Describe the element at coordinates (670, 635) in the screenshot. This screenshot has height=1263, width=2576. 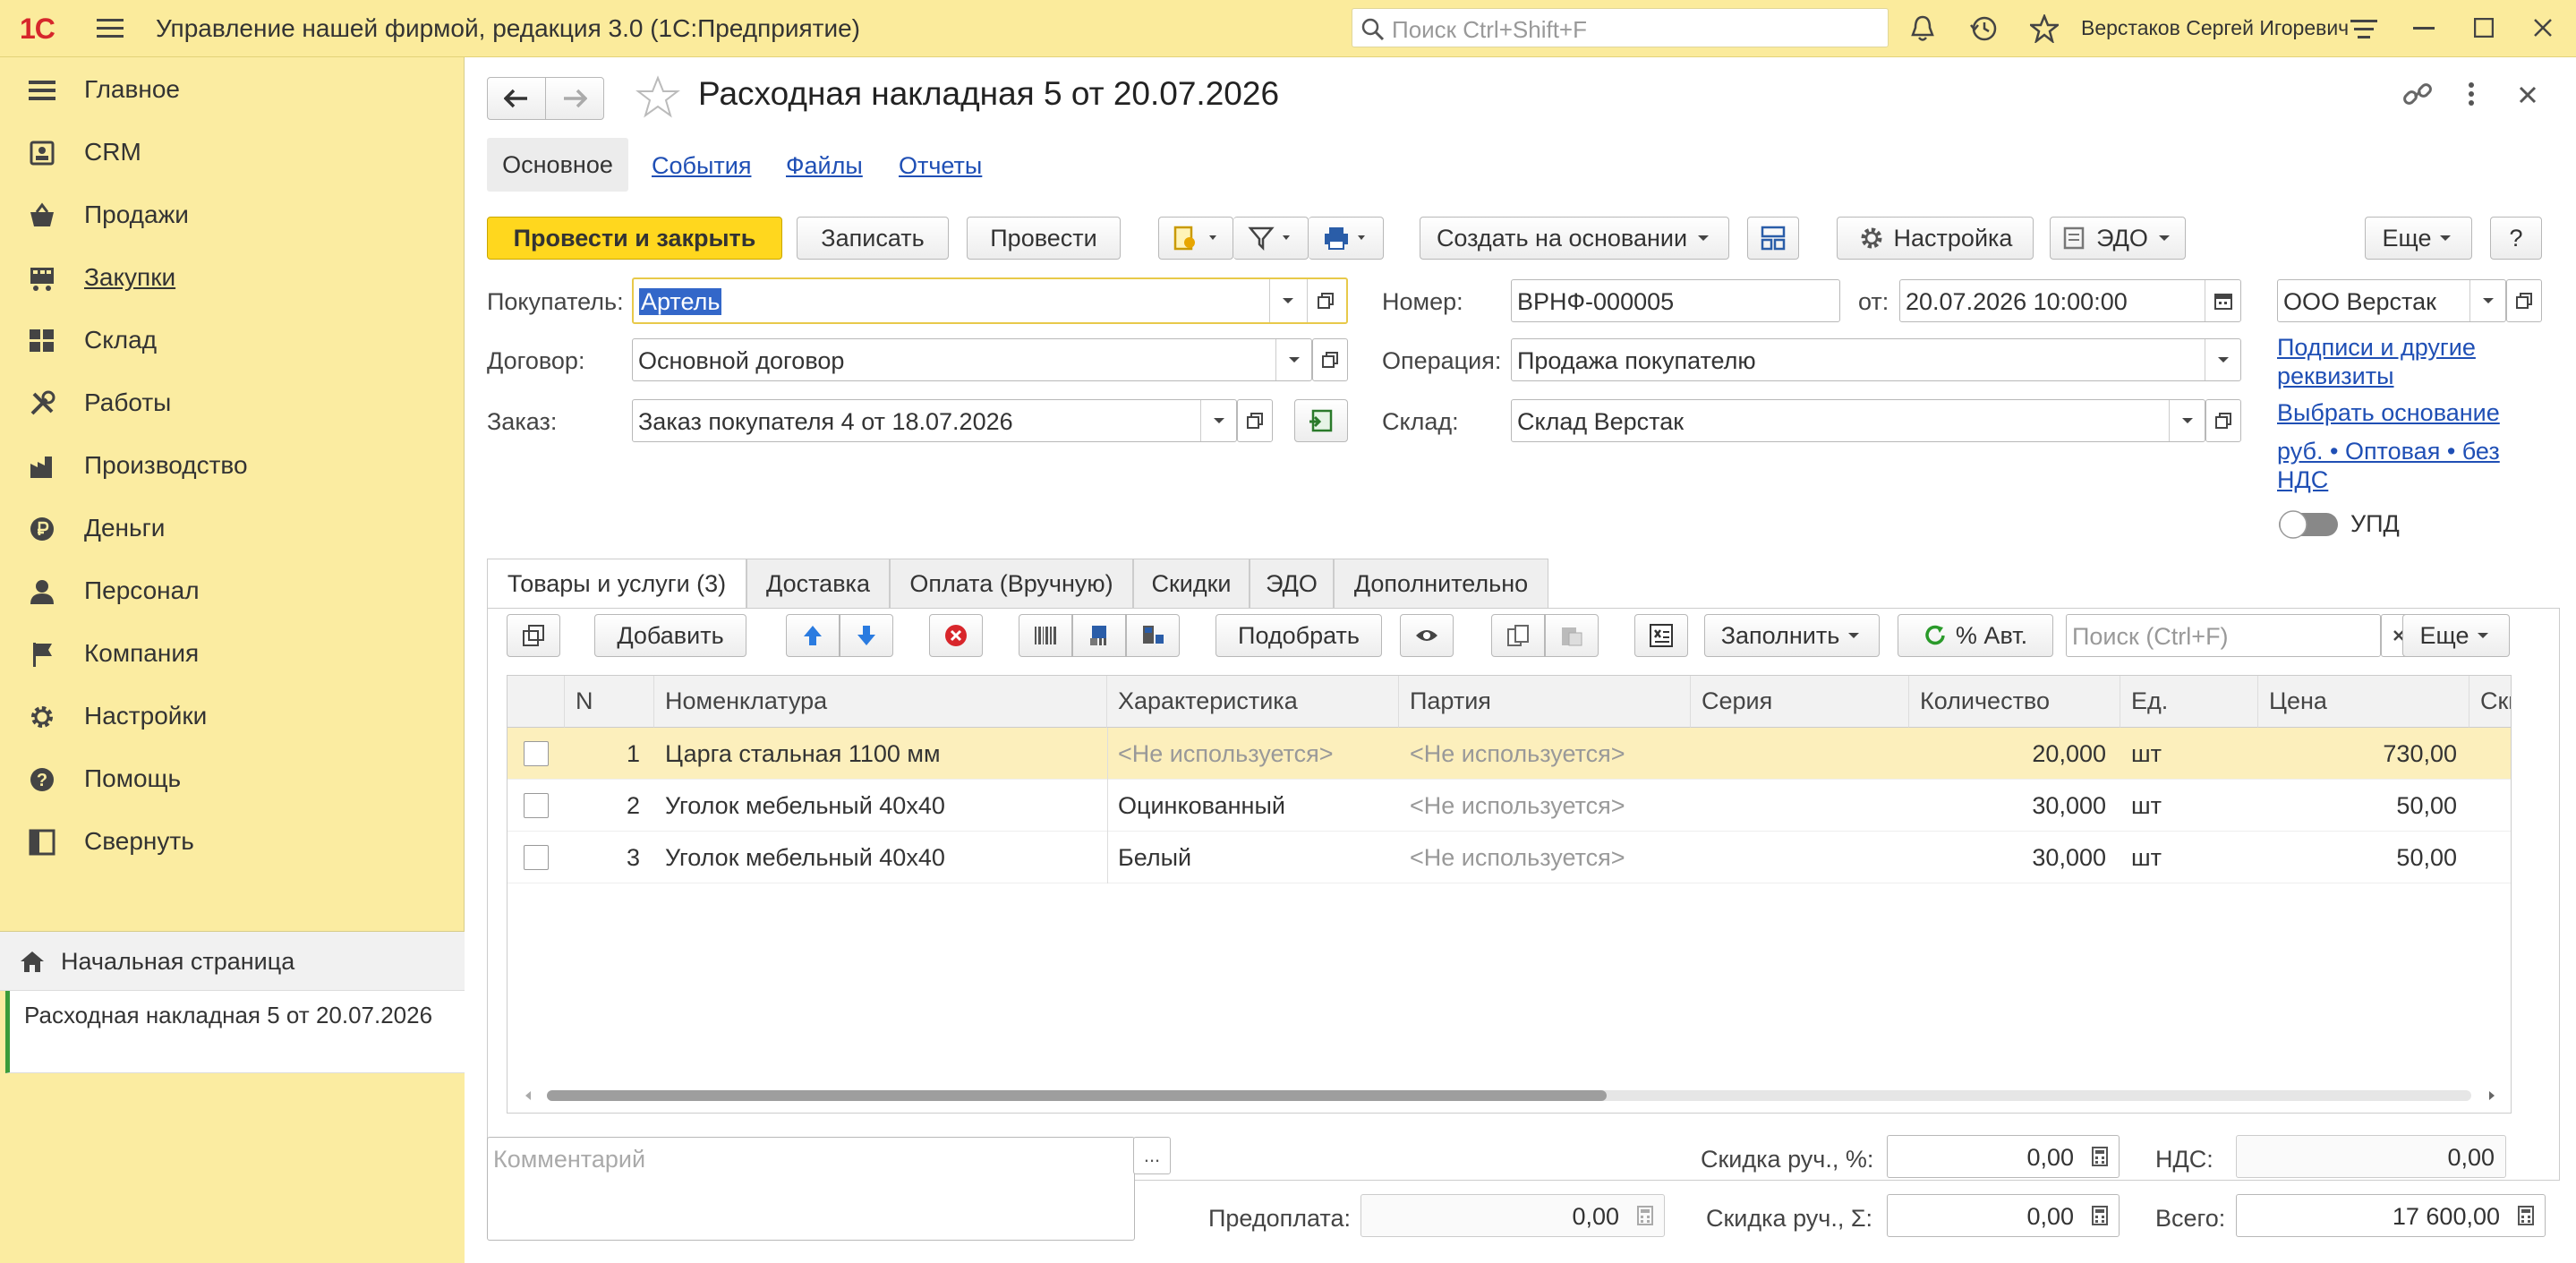
I see `add-row-button: Добавить` at that location.